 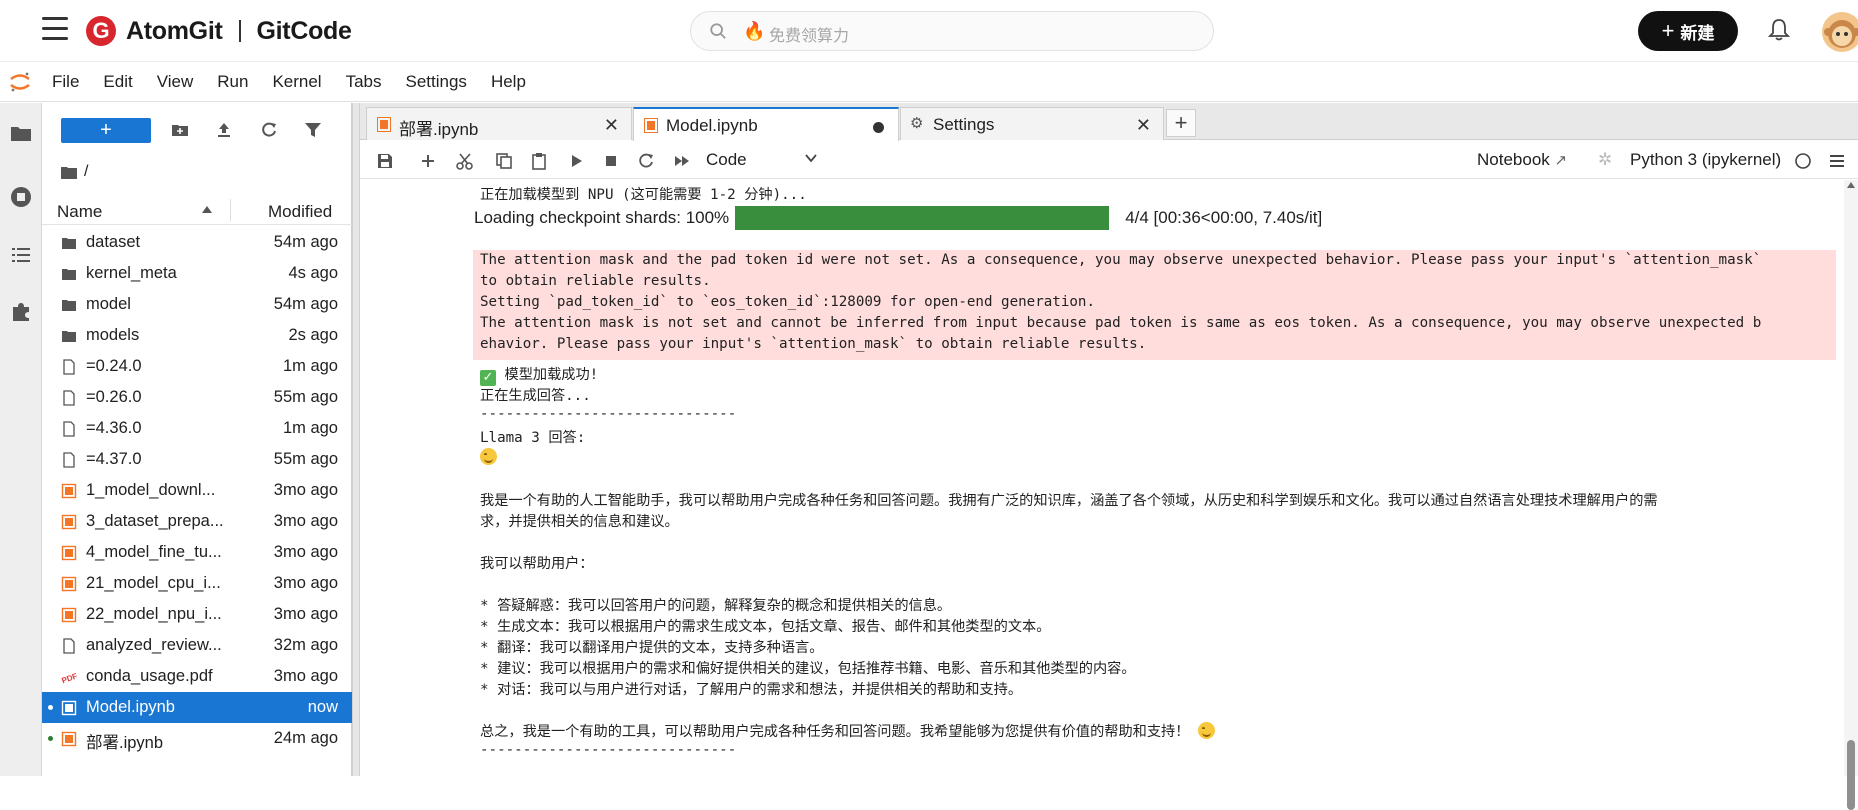 What do you see at coordinates (269, 130) in the screenshot?
I see `refresh-icon` at bounding box center [269, 130].